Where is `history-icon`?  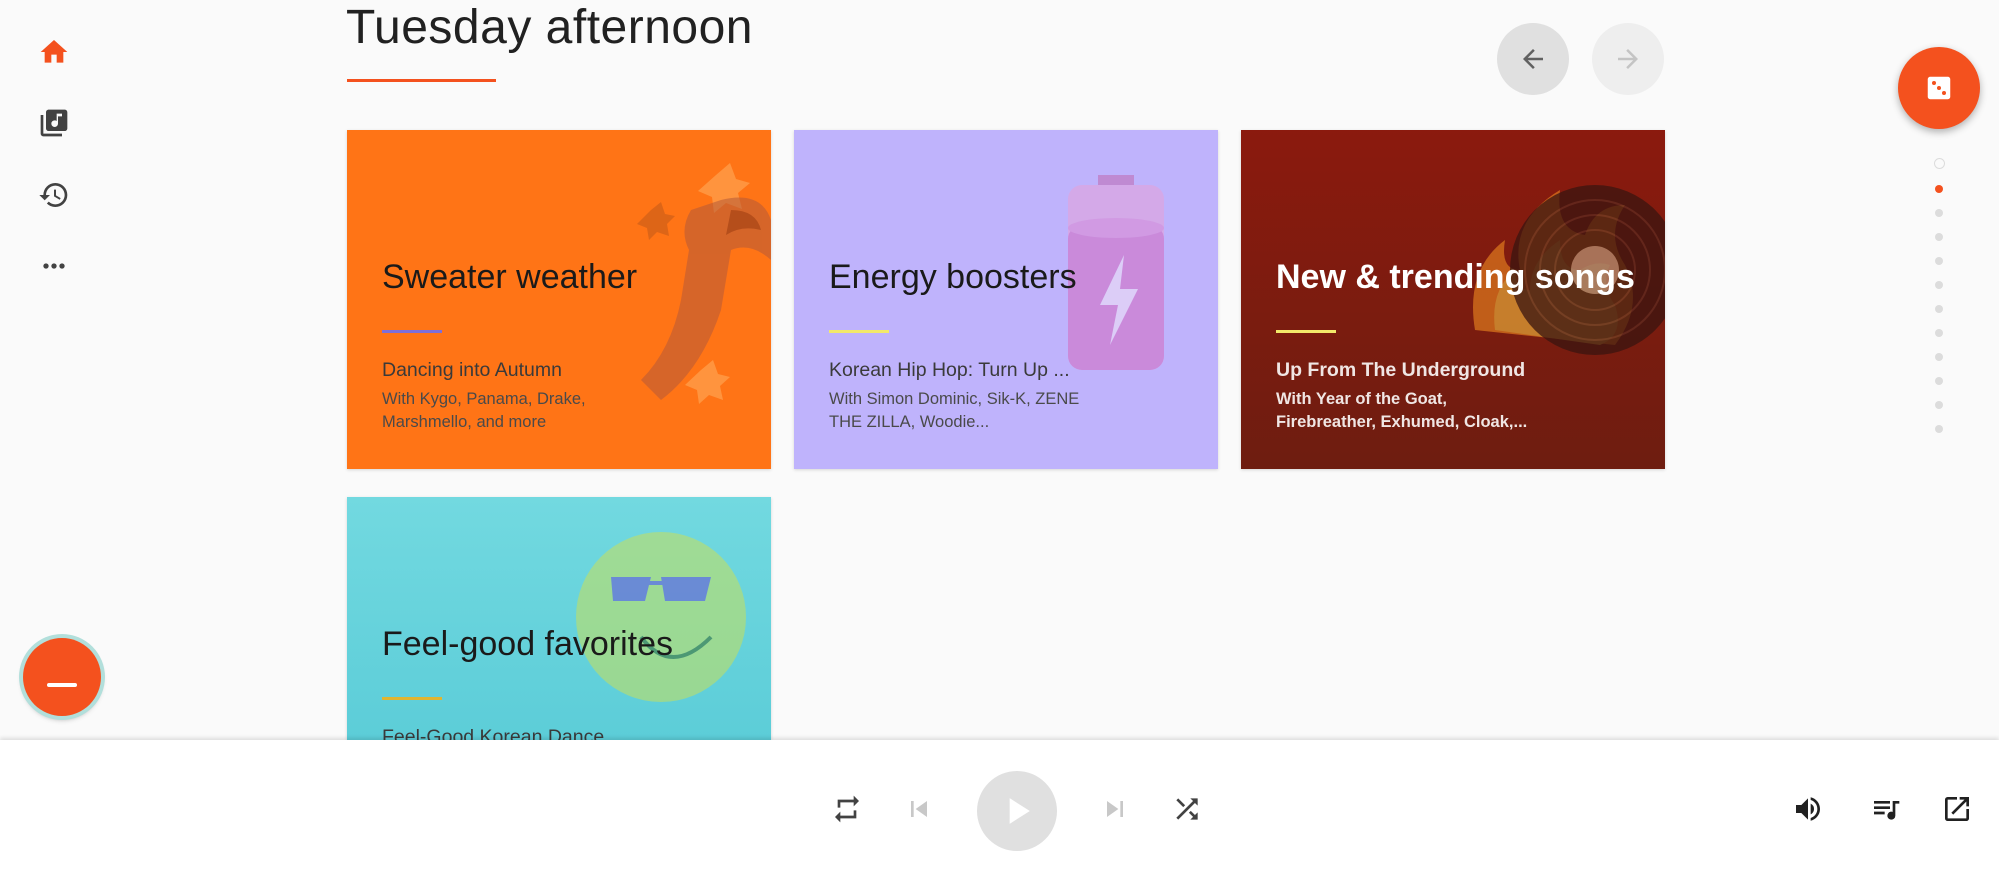
history-icon is located at coordinates (53, 195).